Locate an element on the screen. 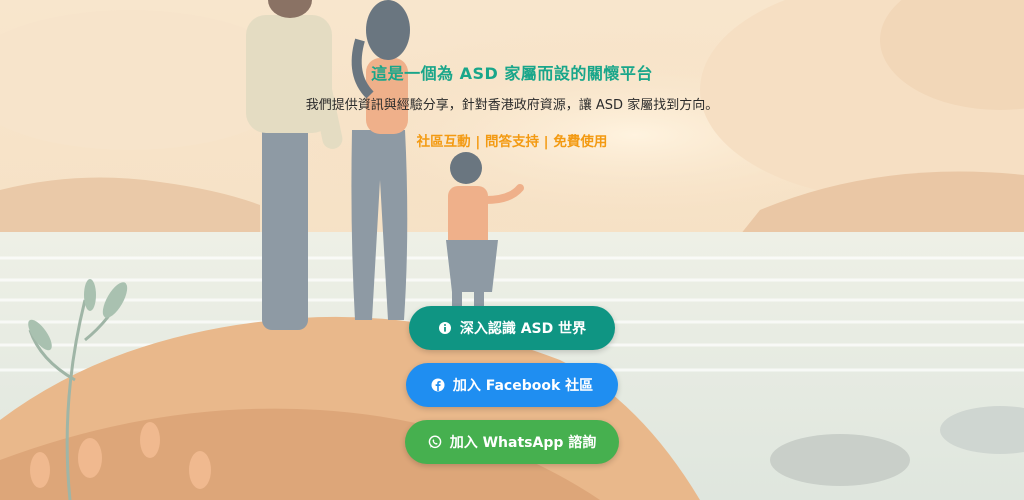 Image resolution: width=1024 pixels, height=500 pixels. join-facebook-button: 加入 Facebook 社區 is located at coordinates (512, 385).